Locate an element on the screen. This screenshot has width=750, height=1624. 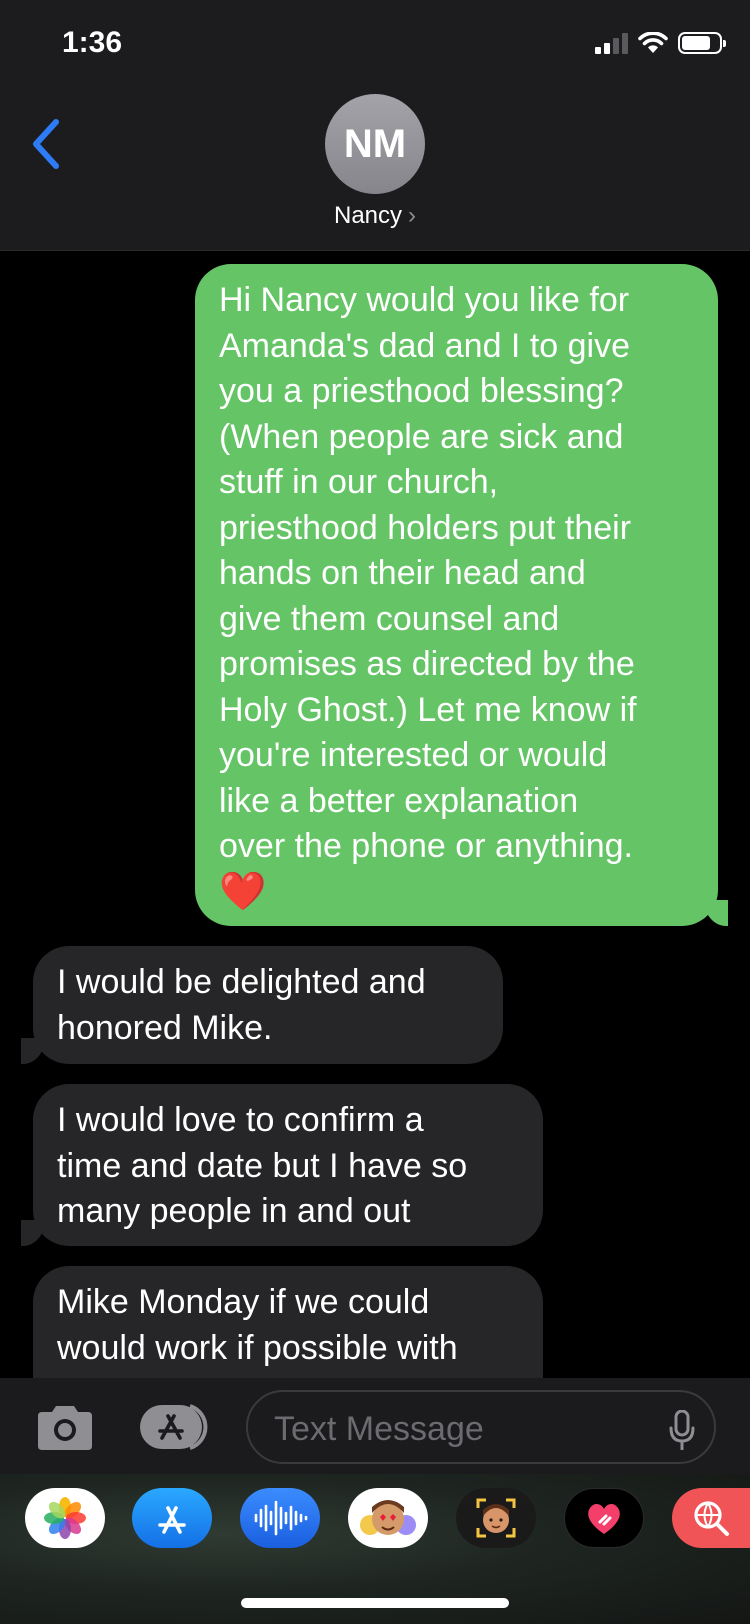
photos-app-icon is located at coordinates (65, 1518).